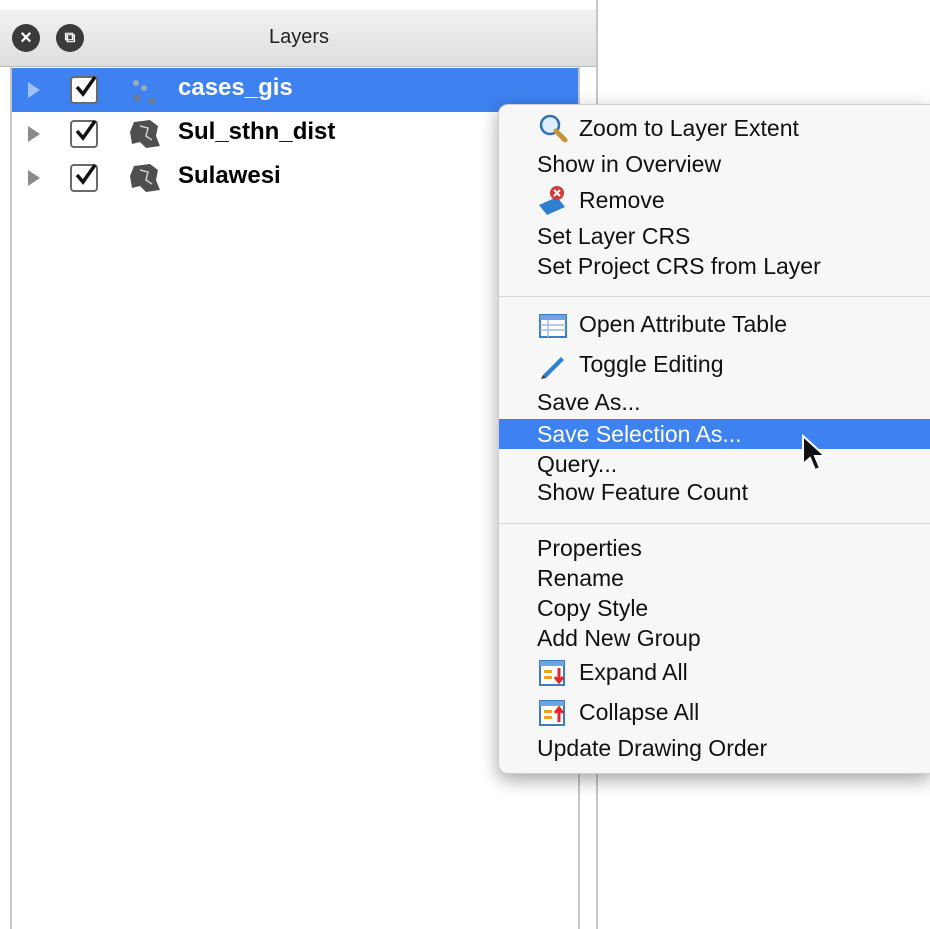 Image resolution: width=930 pixels, height=929 pixels. Describe the element at coordinates (714, 364) in the screenshot. I see `menu-item-toggle-editing: Toggle Editing` at that location.